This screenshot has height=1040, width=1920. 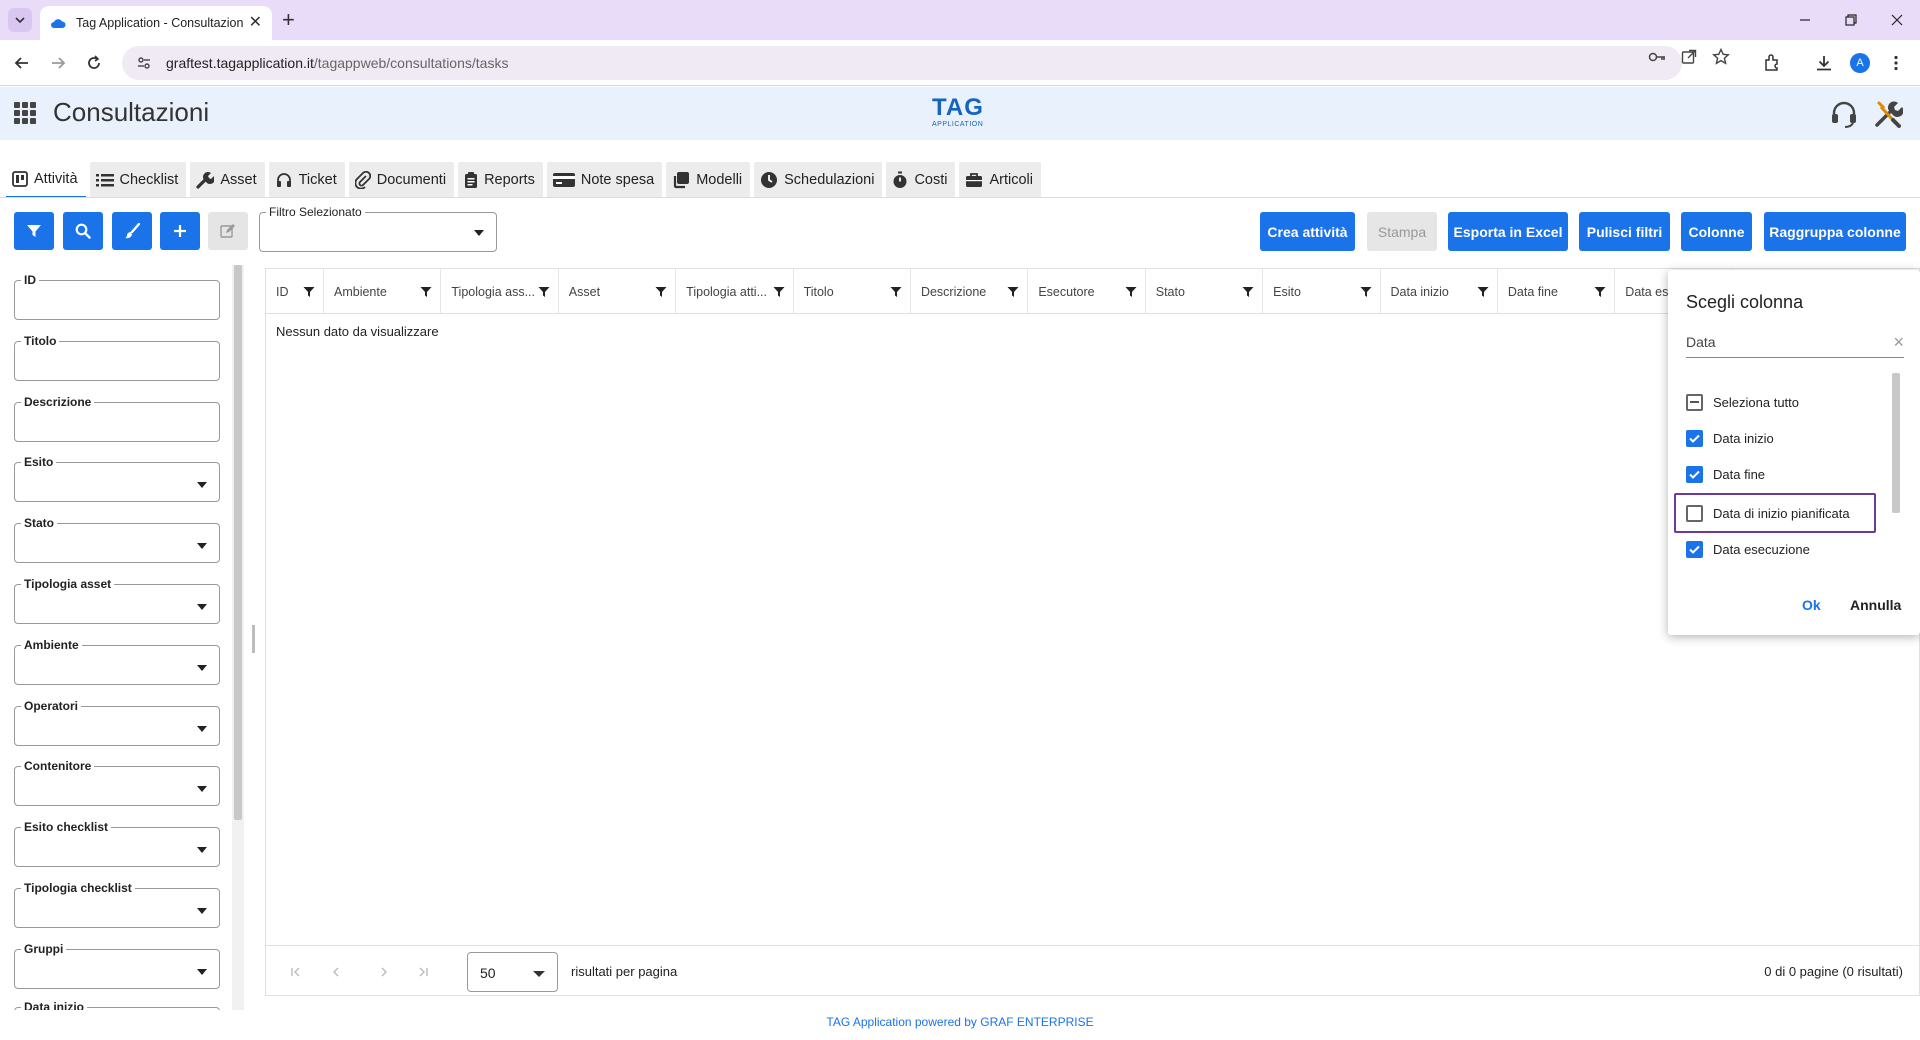 What do you see at coordinates (1897, 20) in the screenshot?
I see `close-window-button` at bounding box center [1897, 20].